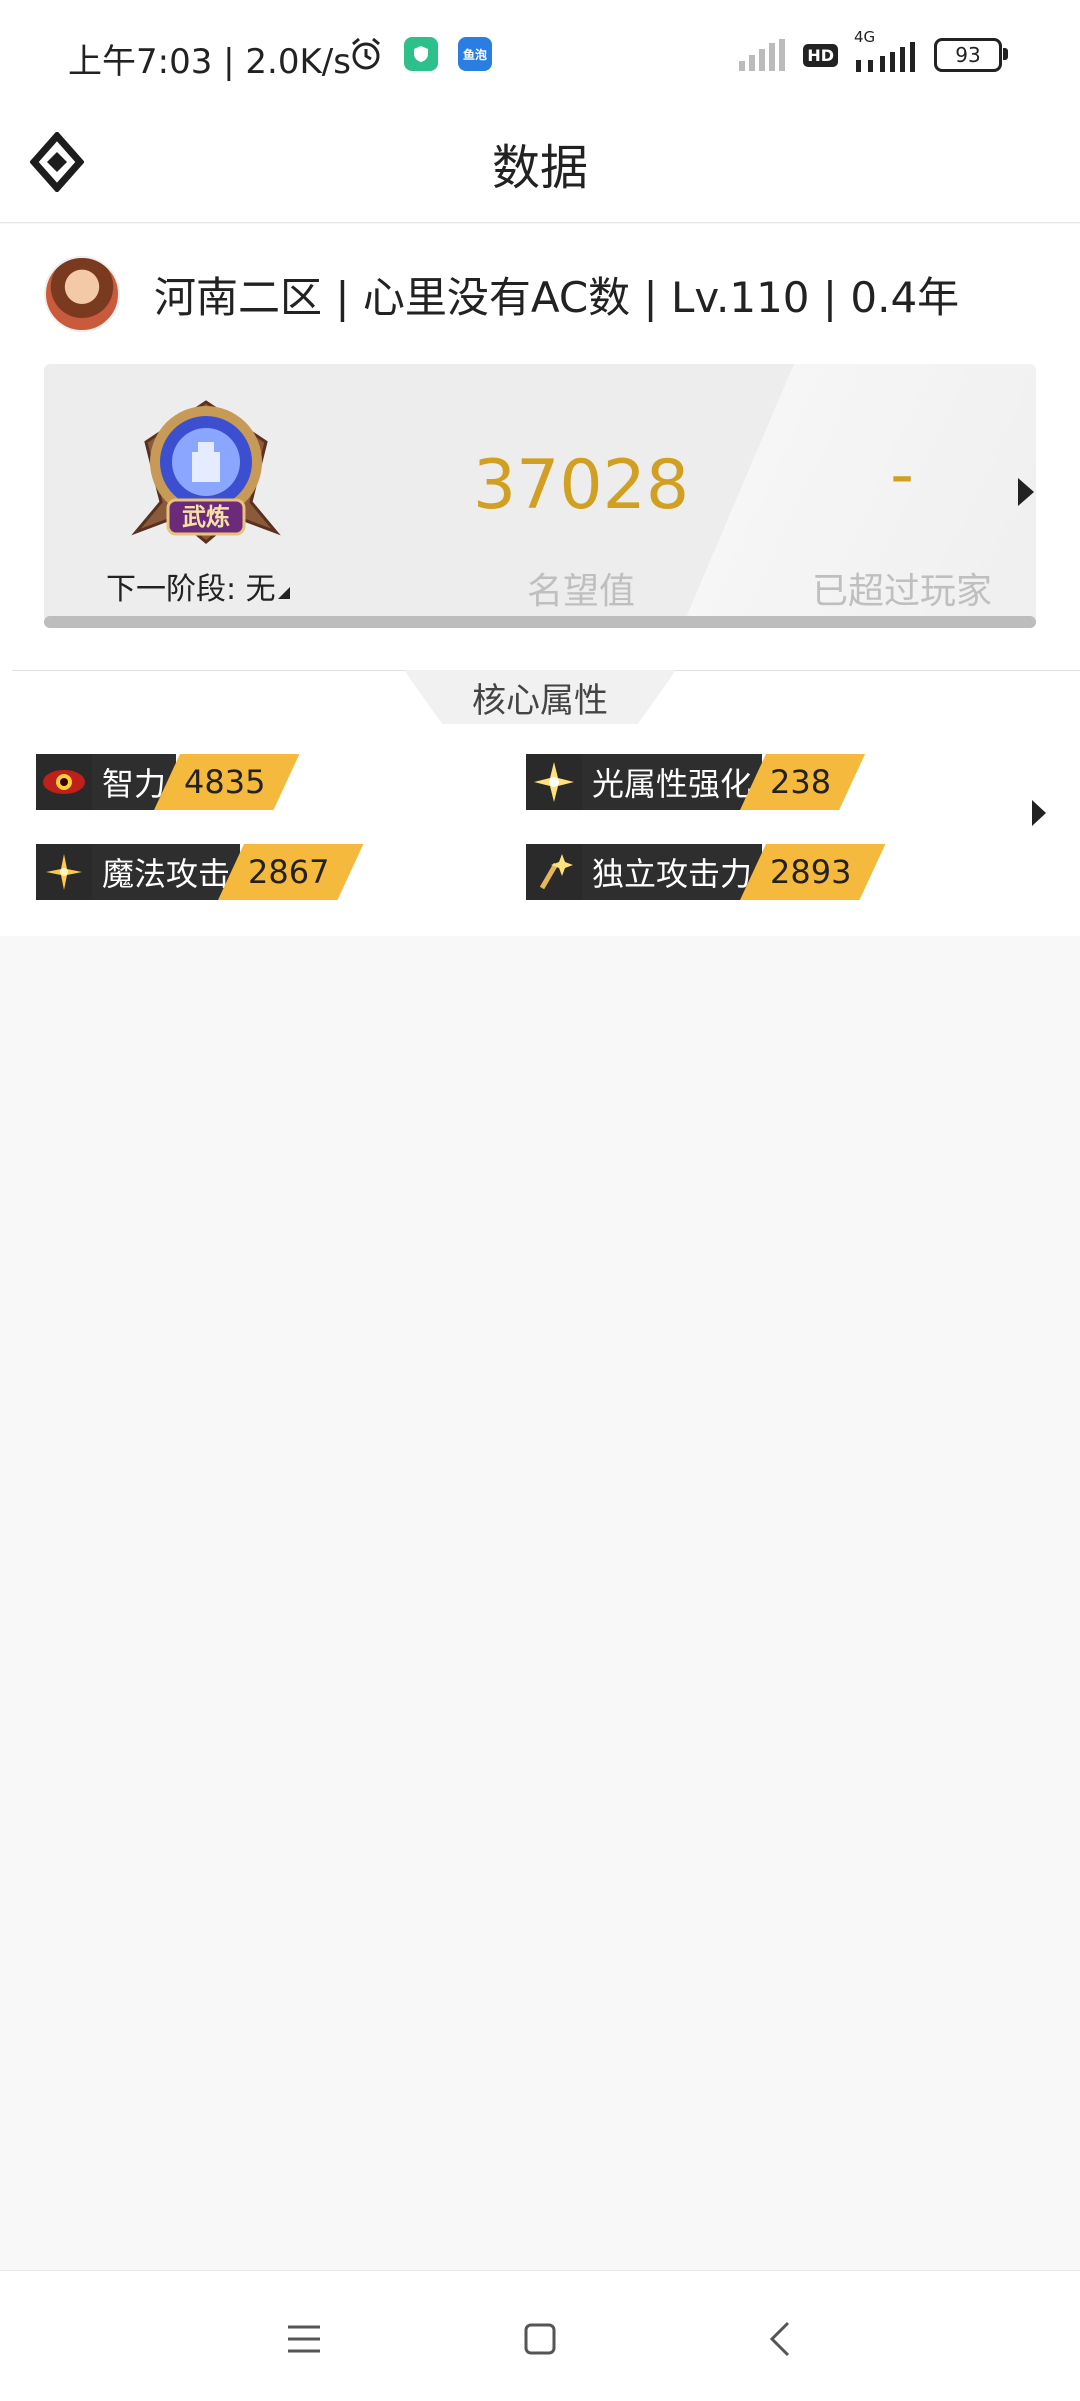  Describe the element at coordinates (64, 782) in the screenshot. I see `eye-icon` at that location.